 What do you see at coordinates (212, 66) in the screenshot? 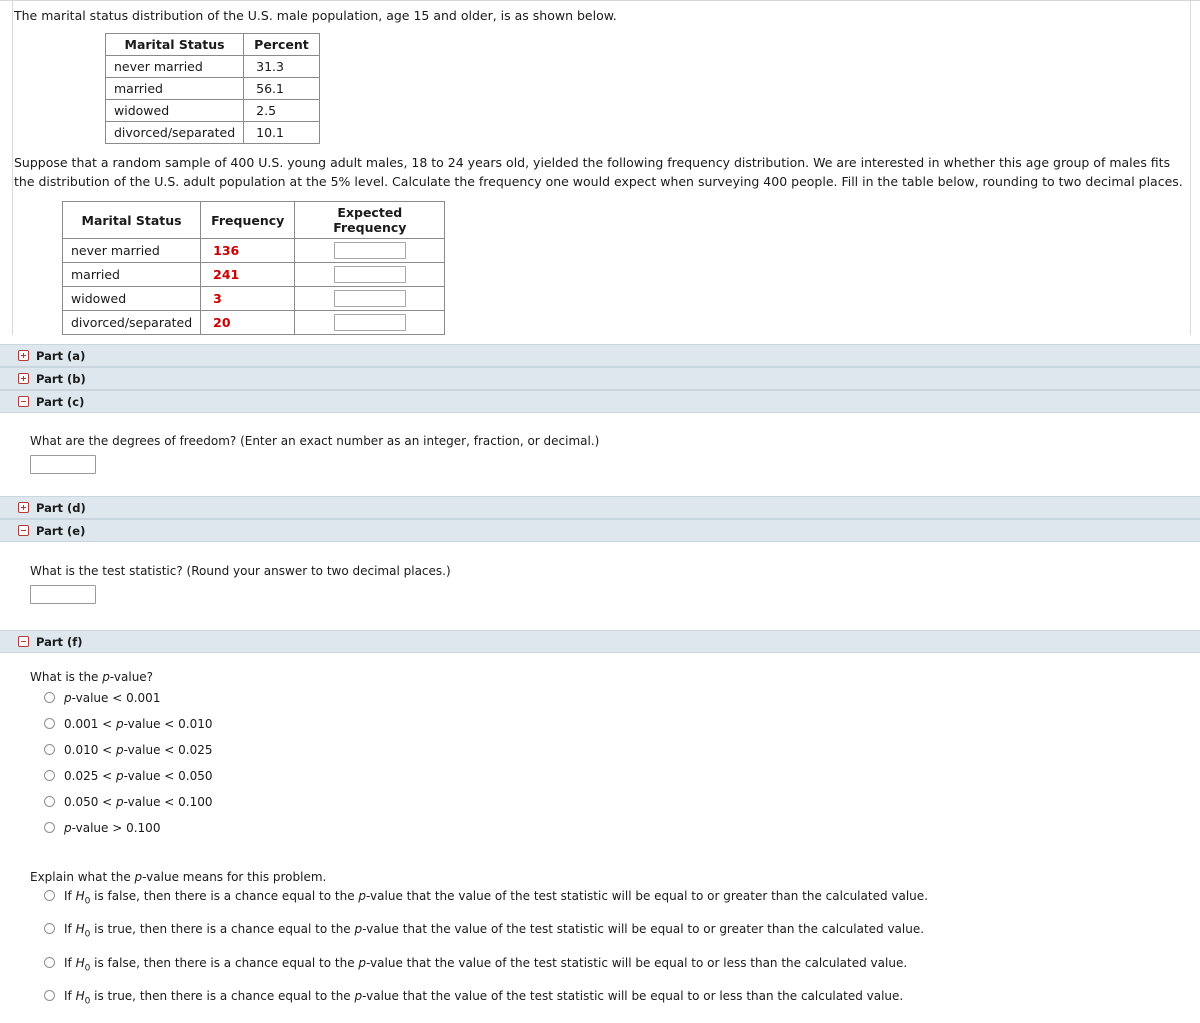
I see `table-row: never married 31.3` at bounding box center [212, 66].